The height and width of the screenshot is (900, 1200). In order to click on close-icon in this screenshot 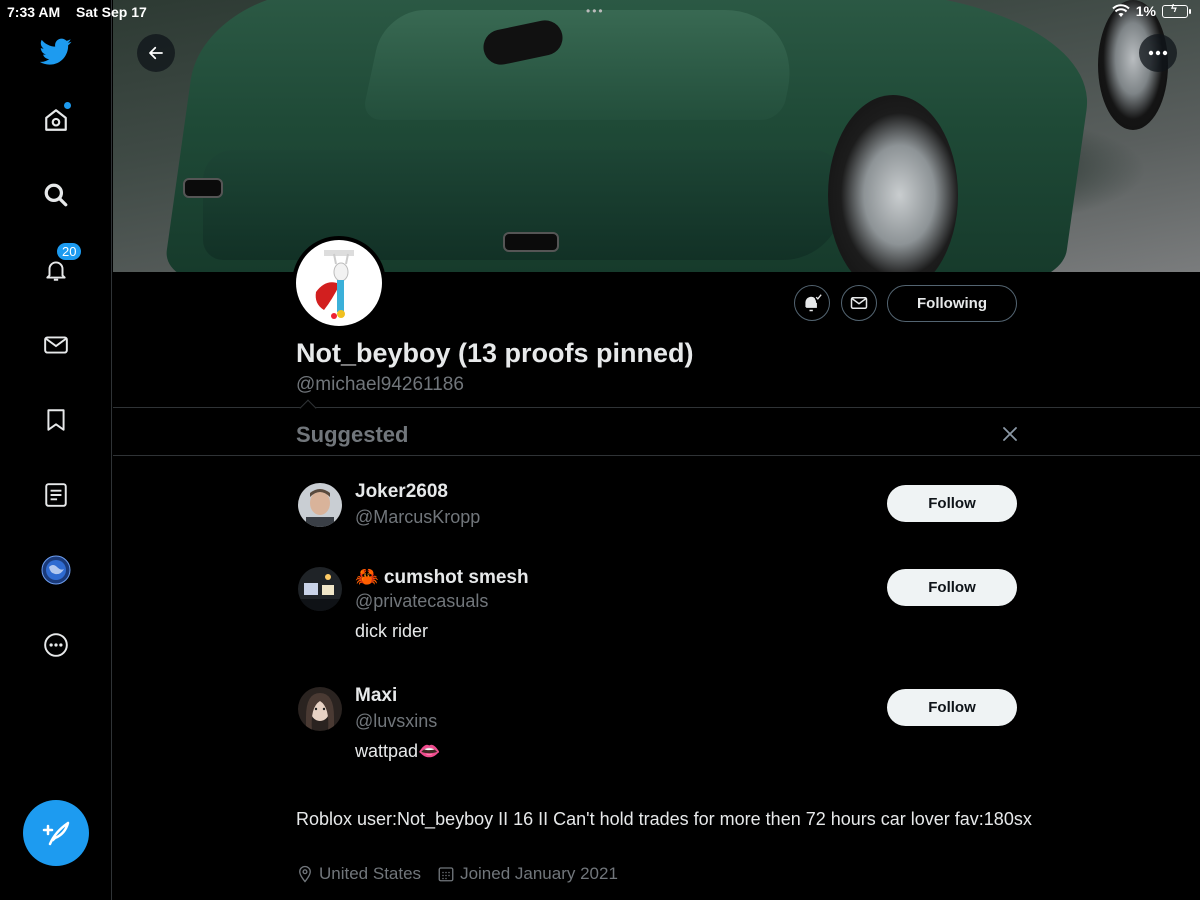, I will do `click(1010, 434)`.